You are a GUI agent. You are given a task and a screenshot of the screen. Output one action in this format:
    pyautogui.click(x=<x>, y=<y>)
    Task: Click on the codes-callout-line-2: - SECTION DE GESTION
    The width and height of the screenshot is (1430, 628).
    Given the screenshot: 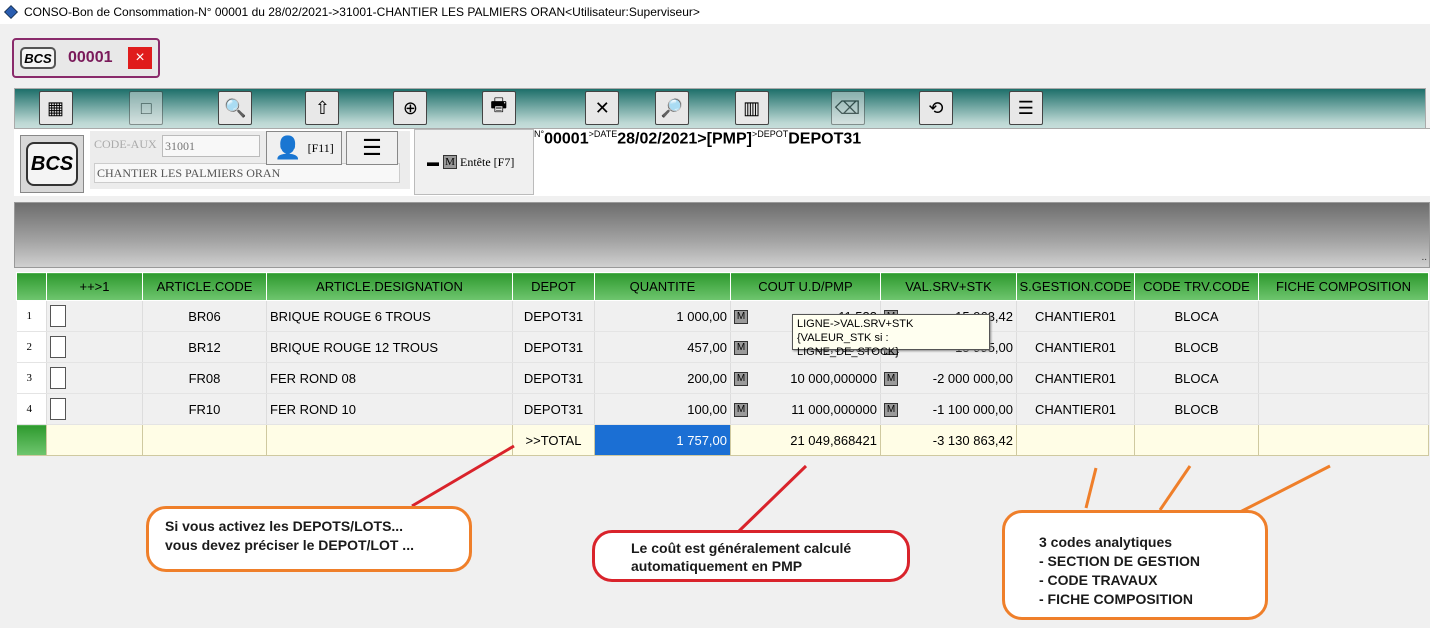 What is the action you would take?
    pyautogui.click(x=1120, y=561)
    